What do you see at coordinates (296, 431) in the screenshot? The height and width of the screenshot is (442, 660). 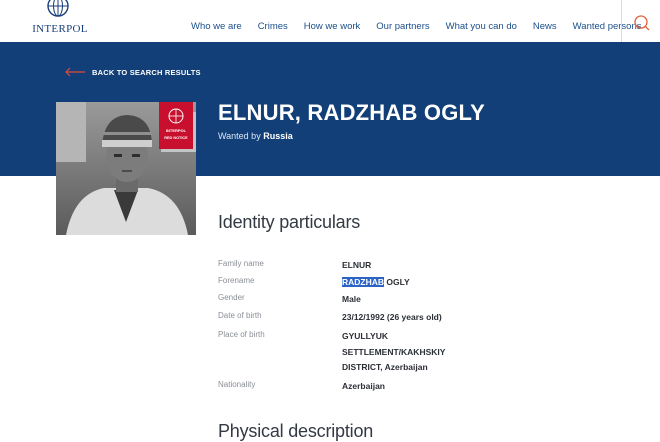 I see `physical-description-heading: Physical description` at bounding box center [296, 431].